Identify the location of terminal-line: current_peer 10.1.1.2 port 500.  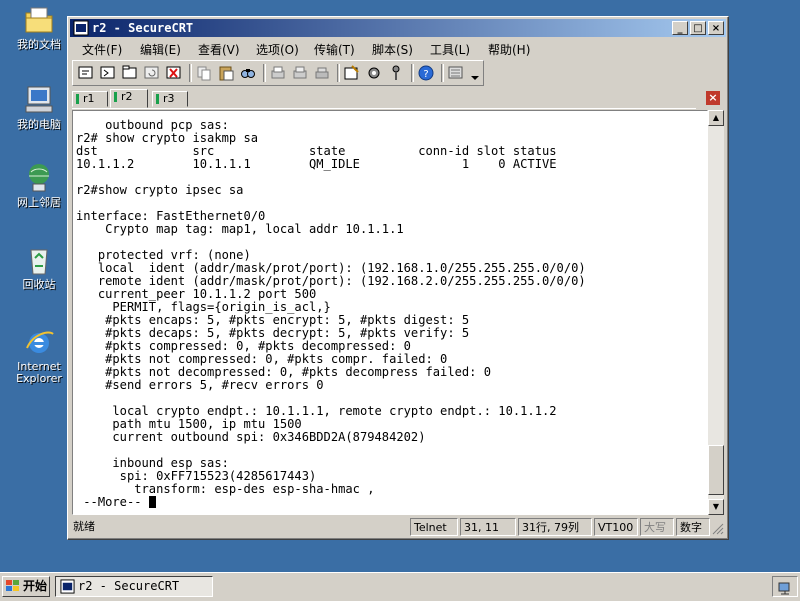
(207, 294).